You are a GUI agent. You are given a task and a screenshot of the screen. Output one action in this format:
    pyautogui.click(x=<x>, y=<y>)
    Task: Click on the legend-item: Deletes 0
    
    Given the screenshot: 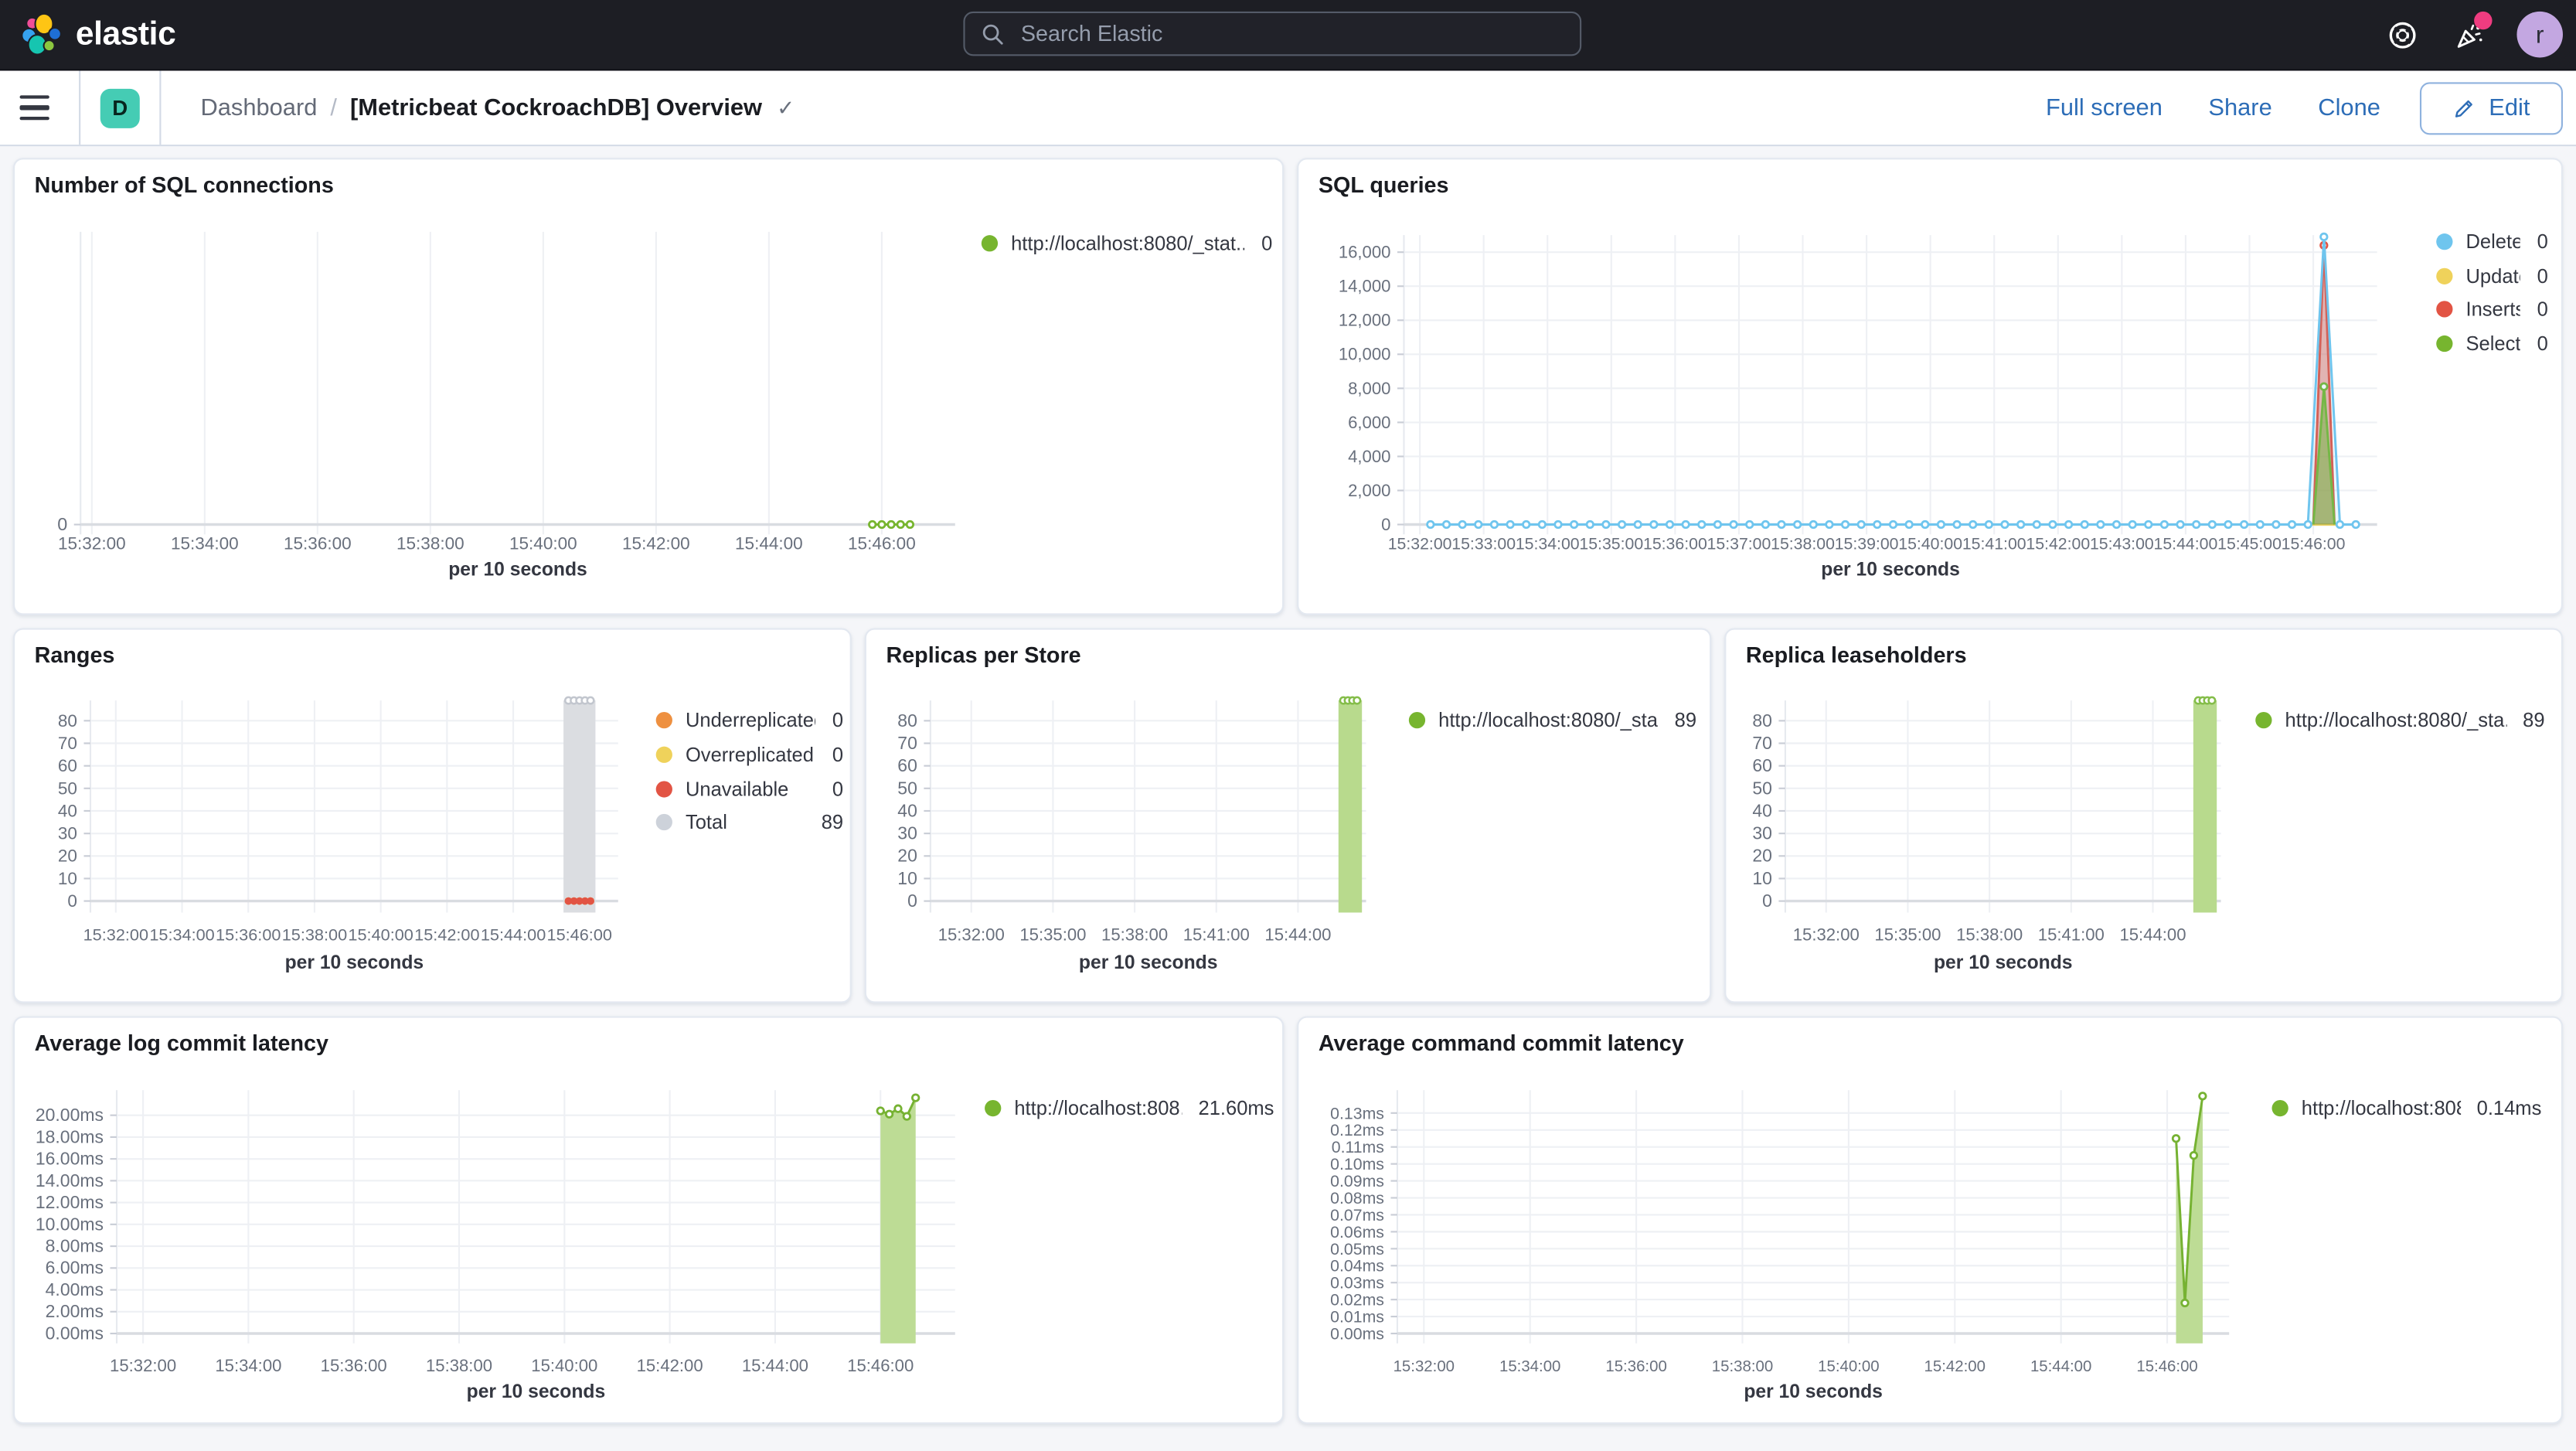 What is the action you would take?
    pyautogui.click(x=2492, y=242)
    